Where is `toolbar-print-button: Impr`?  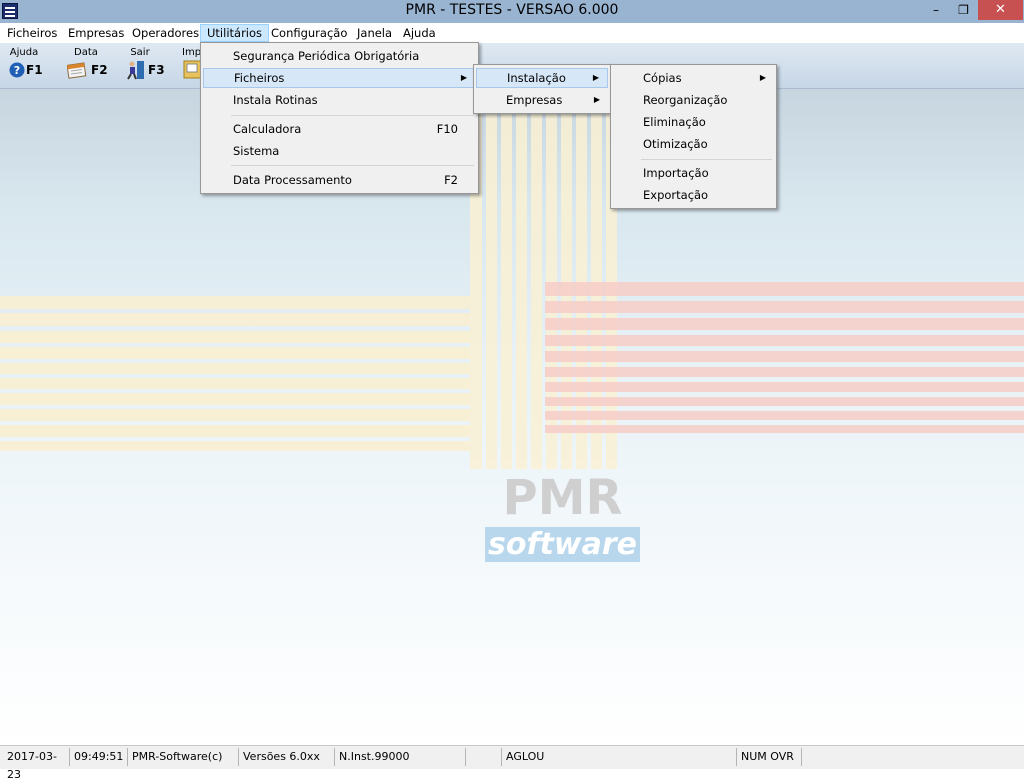 toolbar-print-button: Impr is located at coordinates (191, 66).